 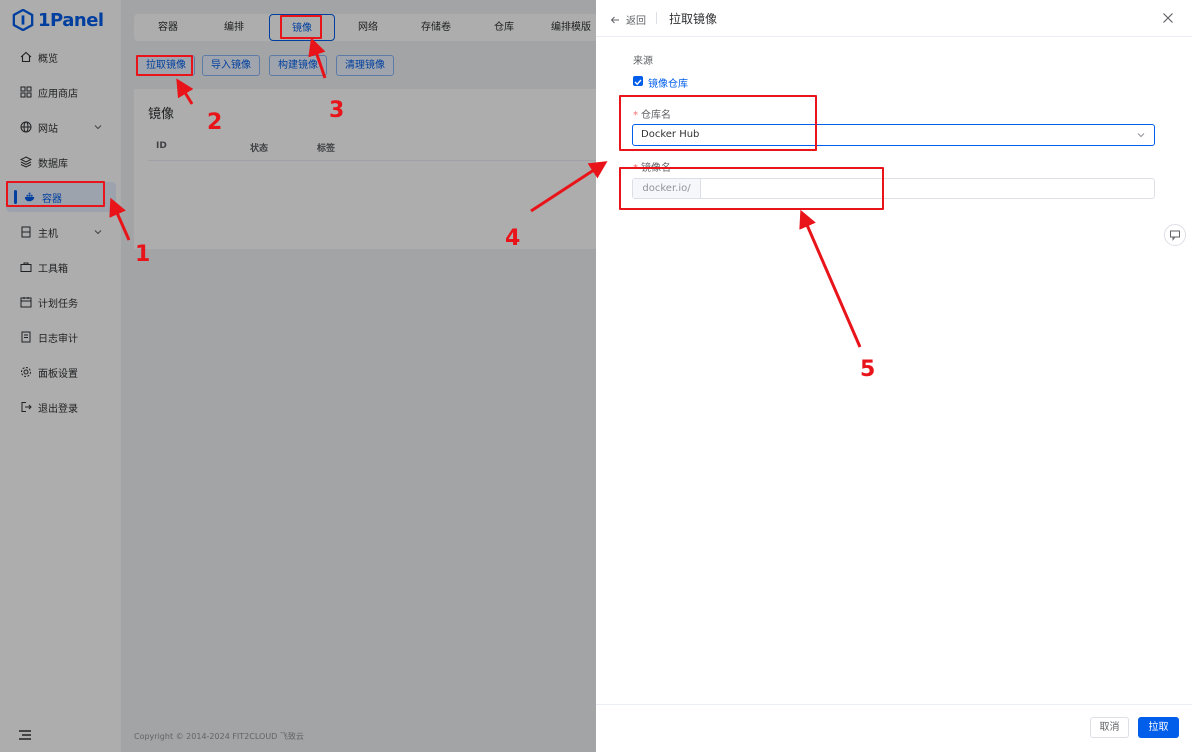 I want to click on back-label: 返回, so click(x=636, y=21).